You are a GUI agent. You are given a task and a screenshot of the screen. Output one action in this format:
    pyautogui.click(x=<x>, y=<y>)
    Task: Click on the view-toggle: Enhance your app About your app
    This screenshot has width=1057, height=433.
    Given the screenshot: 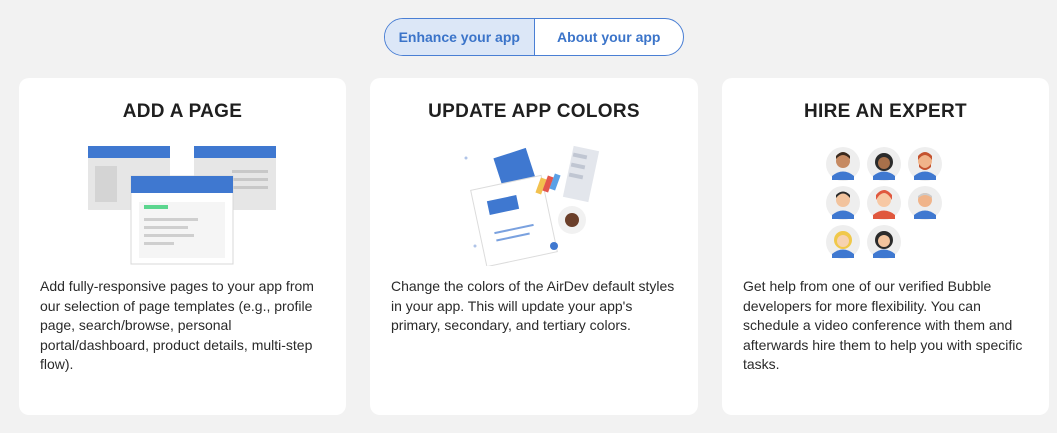 What is the action you would take?
    pyautogui.click(x=534, y=37)
    